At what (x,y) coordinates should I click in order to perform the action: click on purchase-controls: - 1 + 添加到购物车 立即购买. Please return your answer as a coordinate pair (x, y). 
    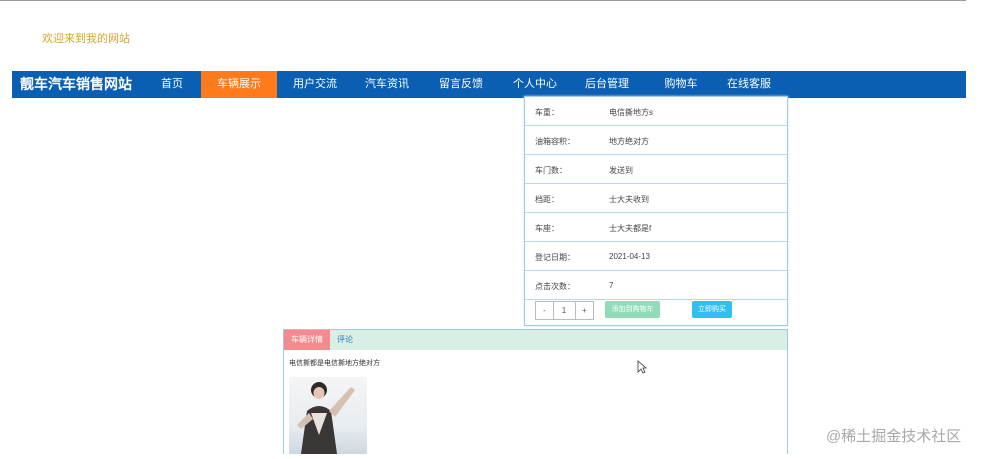
    Looking at the image, I should click on (656, 310).